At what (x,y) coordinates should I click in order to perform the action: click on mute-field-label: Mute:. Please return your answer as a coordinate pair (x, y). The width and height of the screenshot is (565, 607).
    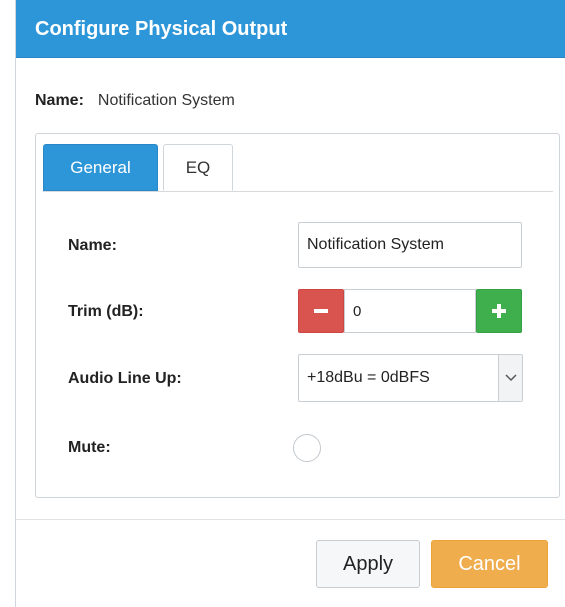
    Looking at the image, I should click on (89, 447).